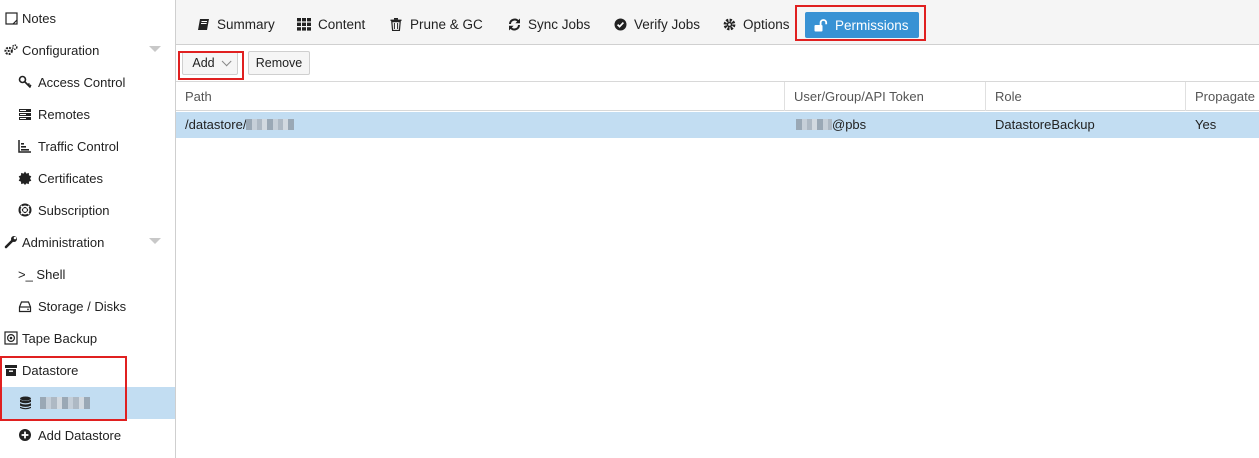  What do you see at coordinates (61, 50) in the screenshot?
I see `sidebar-item-label: Configuration` at bounding box center [61, 50].